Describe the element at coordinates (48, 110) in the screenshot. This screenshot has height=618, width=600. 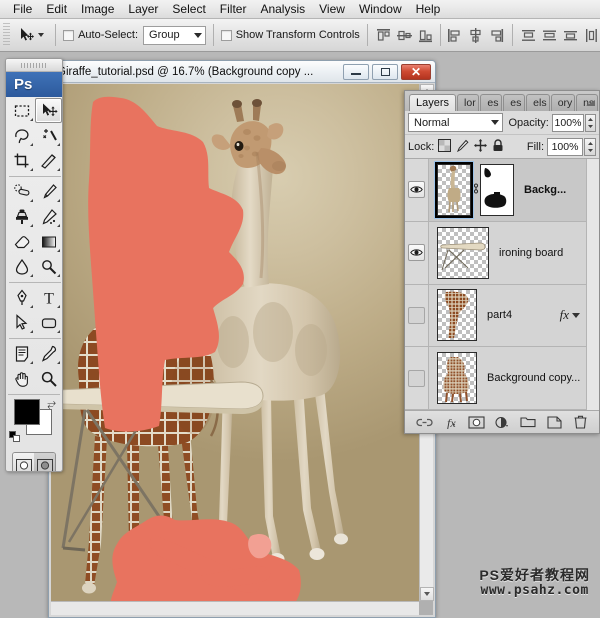
I see `tool-move` at that location.